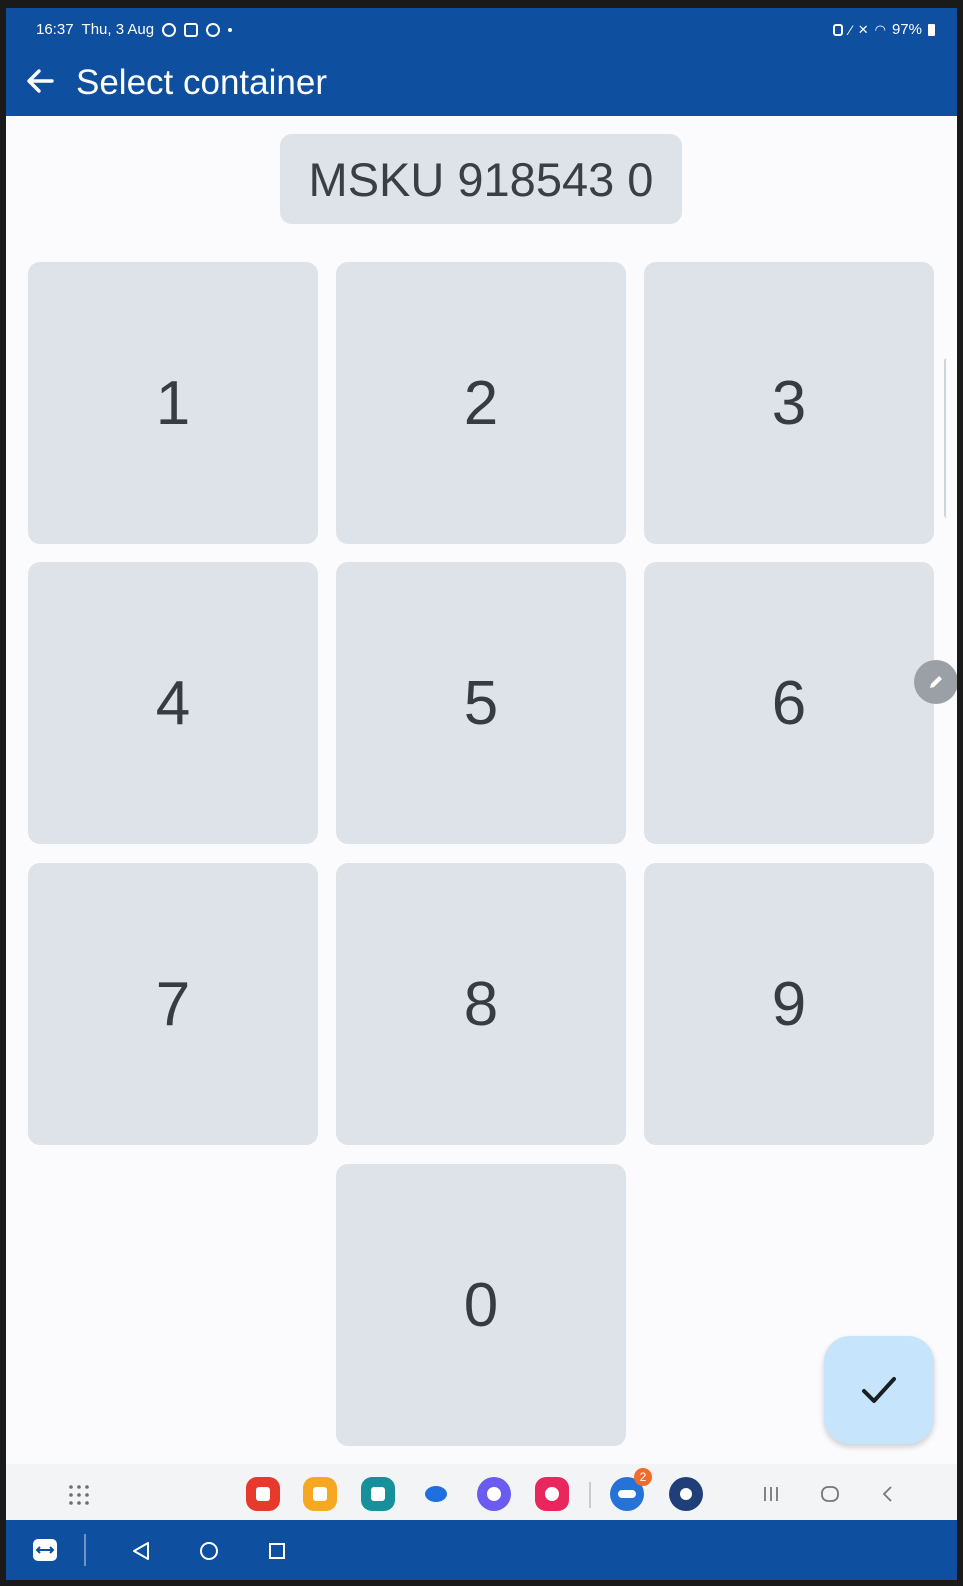 The height and width of the screenshot is (1586, 963). I want to click on app-drawer-icon, so click(79, 1495).